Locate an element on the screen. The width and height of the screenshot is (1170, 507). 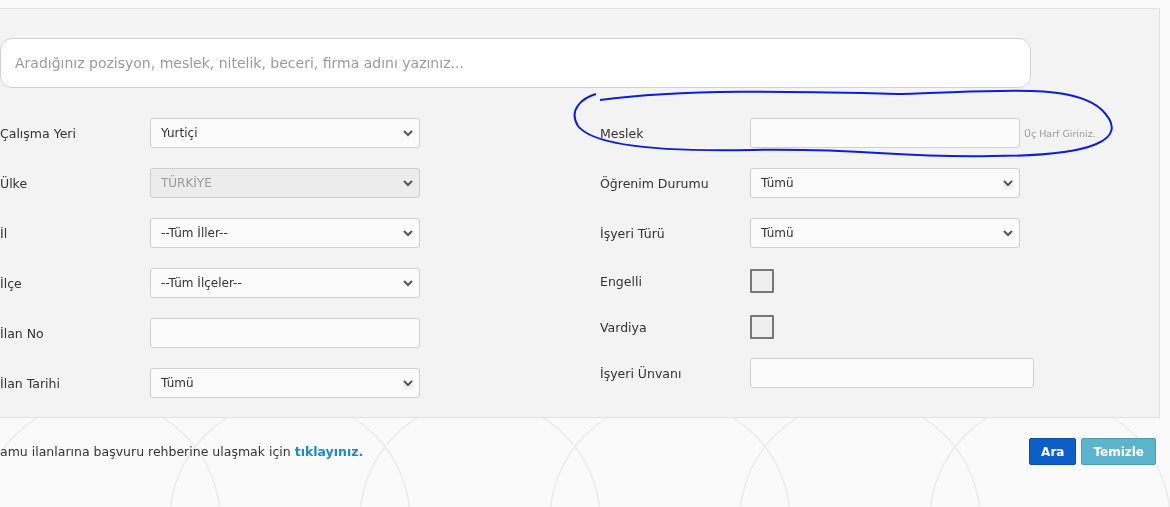
field-label: Vardiya is located at coordinates (624, 327).